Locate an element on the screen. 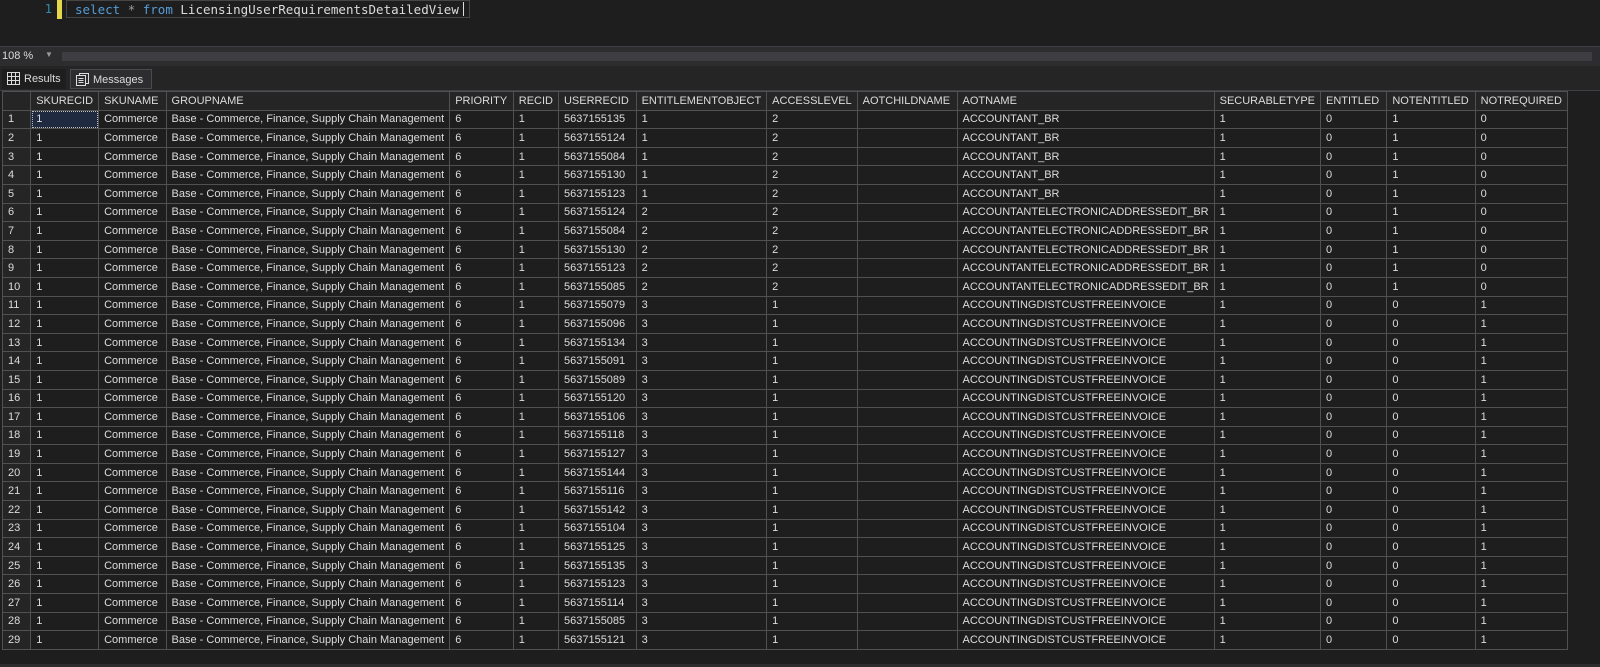 This screenshot has width=1600, height=667. column-header: SECURABLETYPE is located at coordinates (1267, 101).